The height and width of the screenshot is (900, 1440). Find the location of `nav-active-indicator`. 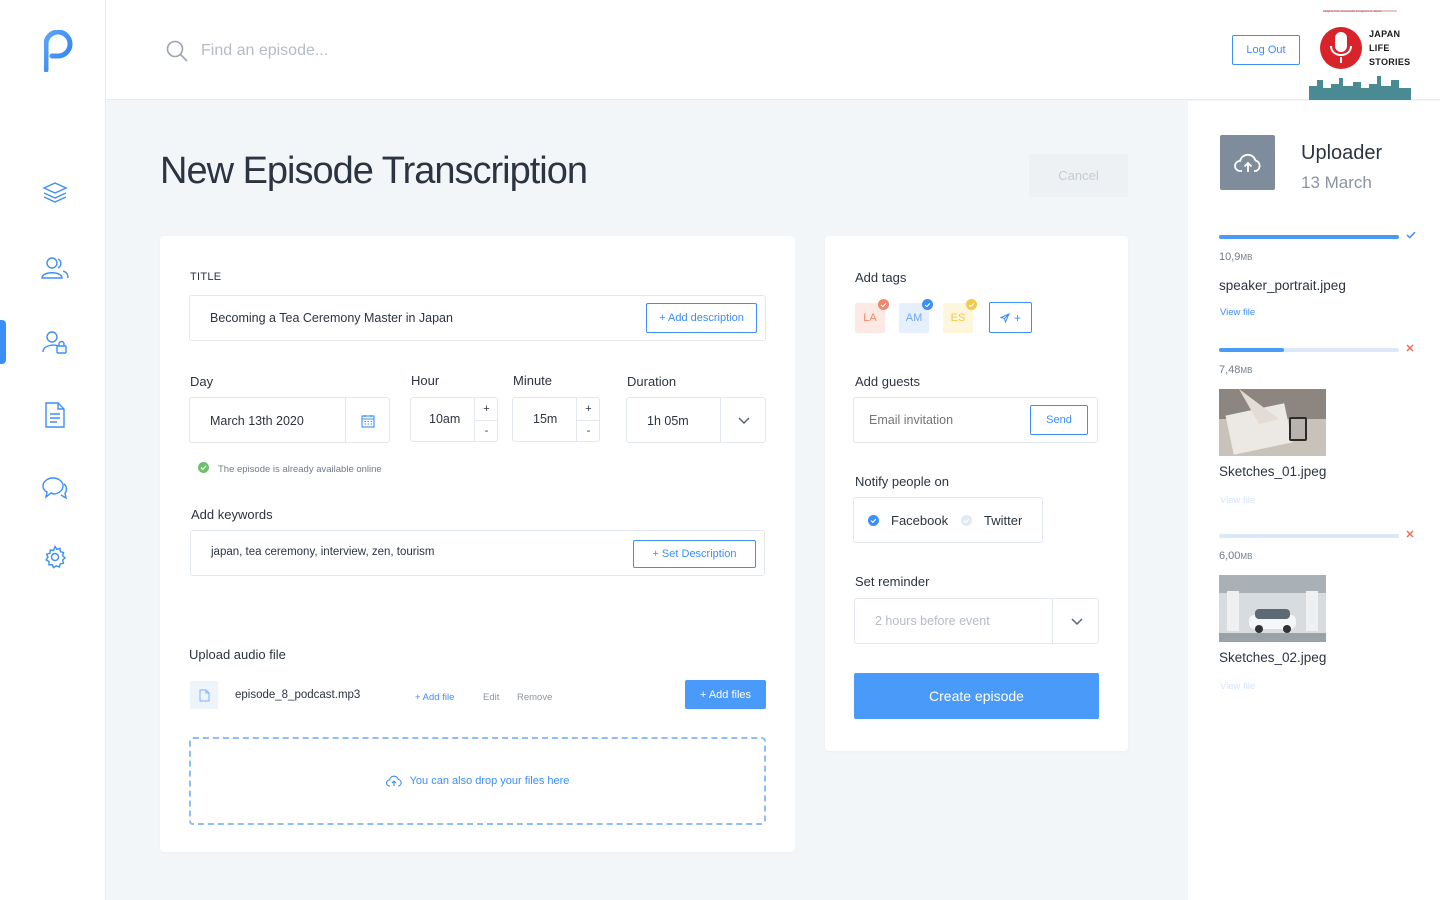

nav-active-indicator is located at coordinates (3, 342).